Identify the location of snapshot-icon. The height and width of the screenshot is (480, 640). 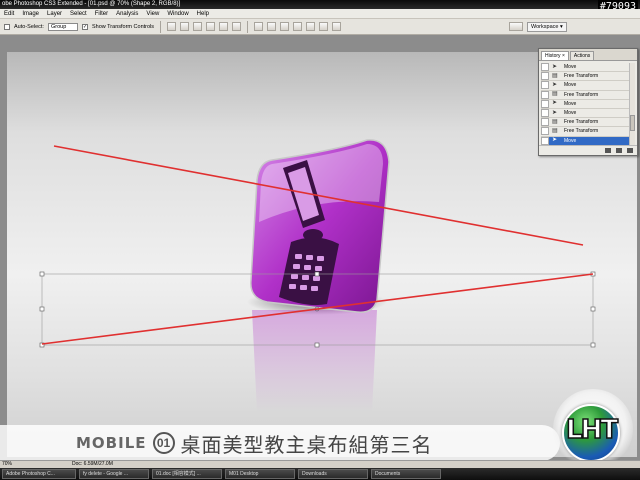
(619, 150).